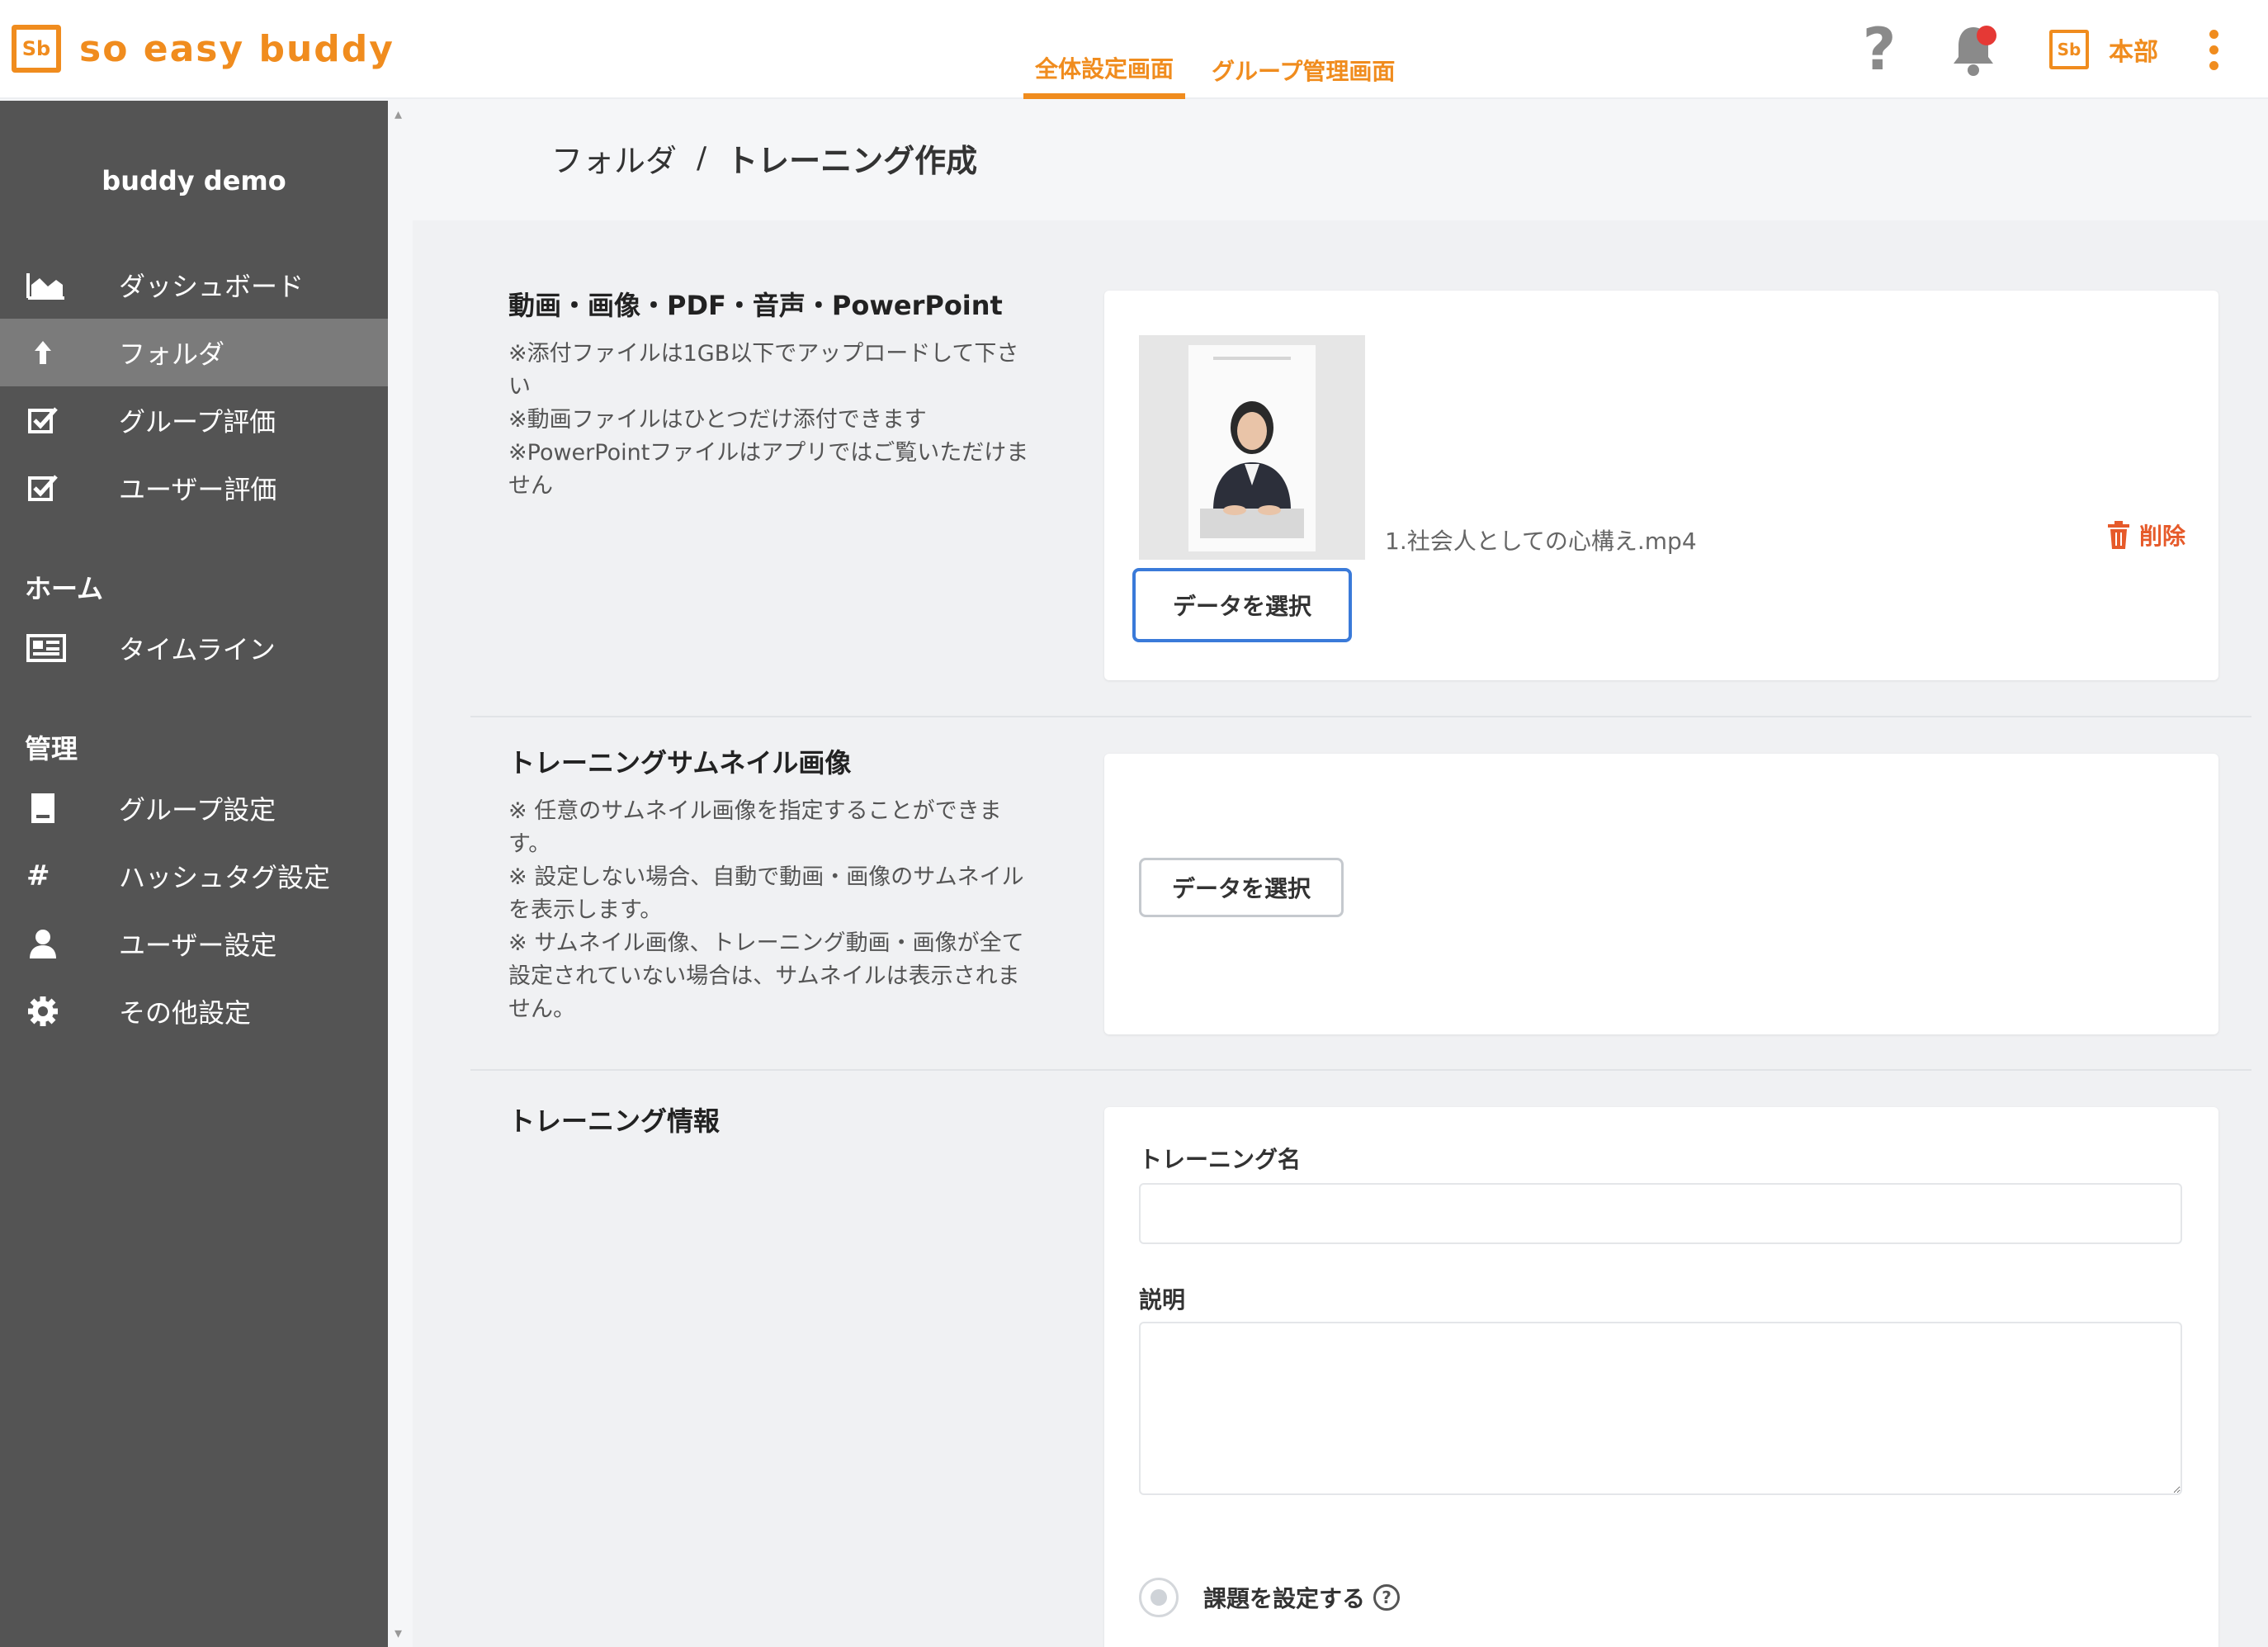 The width and height of the screenshot is (2268, 1647). Describe the element at coordinates (2118, 535) in the screenshot. I see `trash-icon` at that location.